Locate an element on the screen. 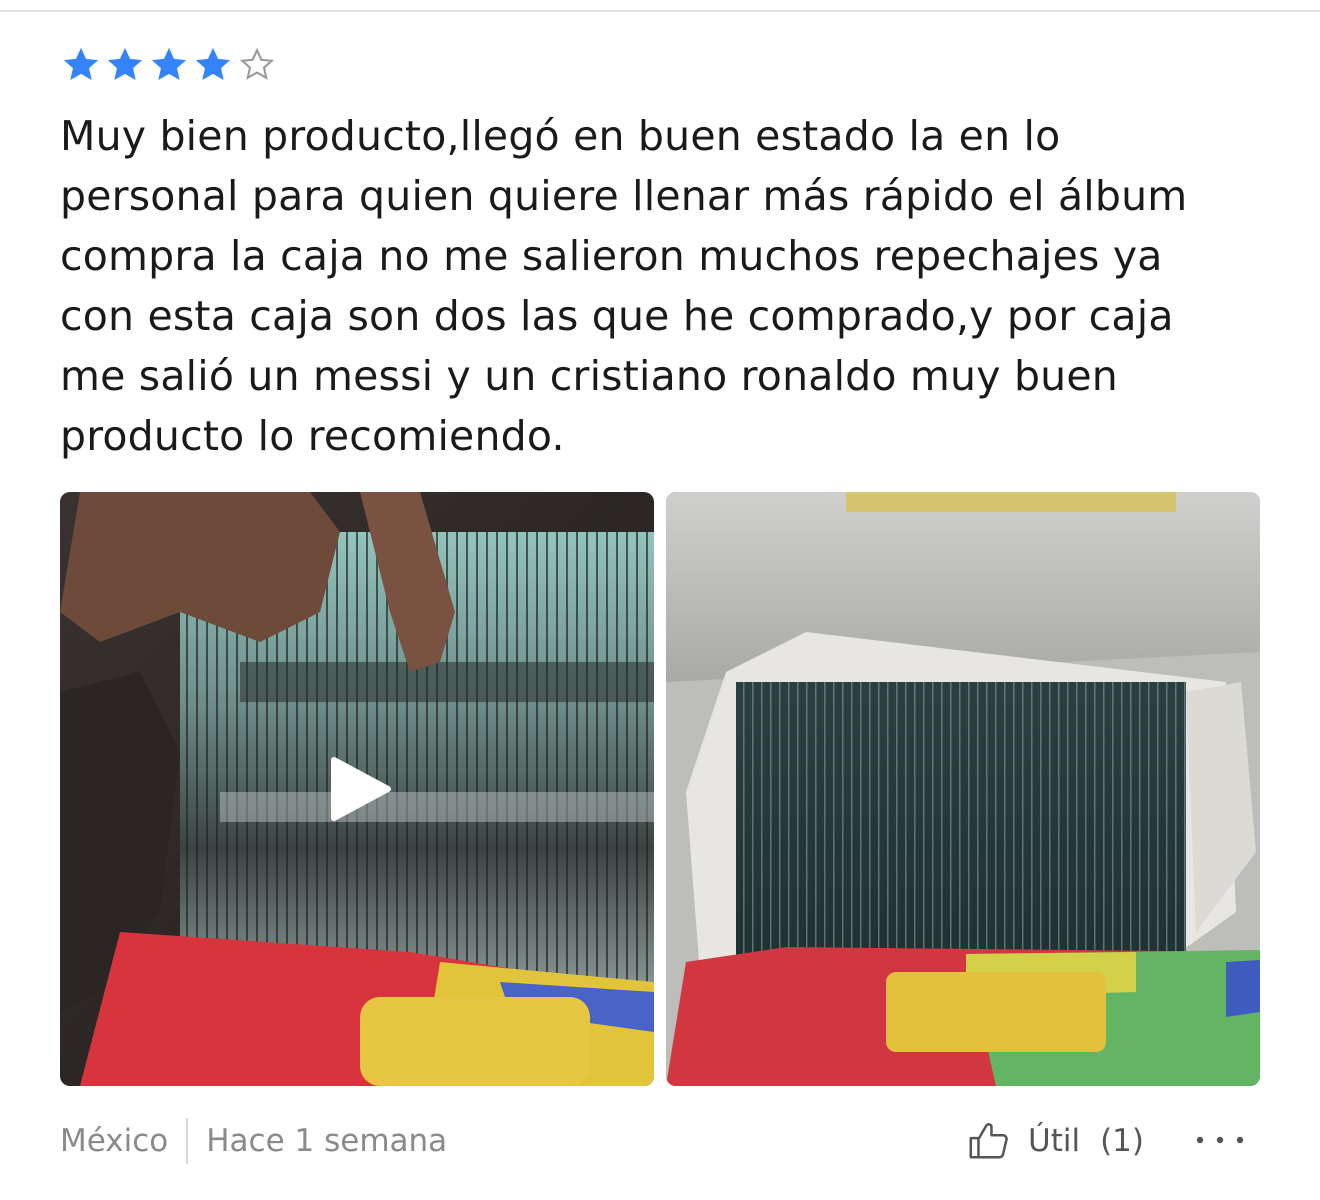  thumbs-up-icon is located at coordinates (988, 1141).